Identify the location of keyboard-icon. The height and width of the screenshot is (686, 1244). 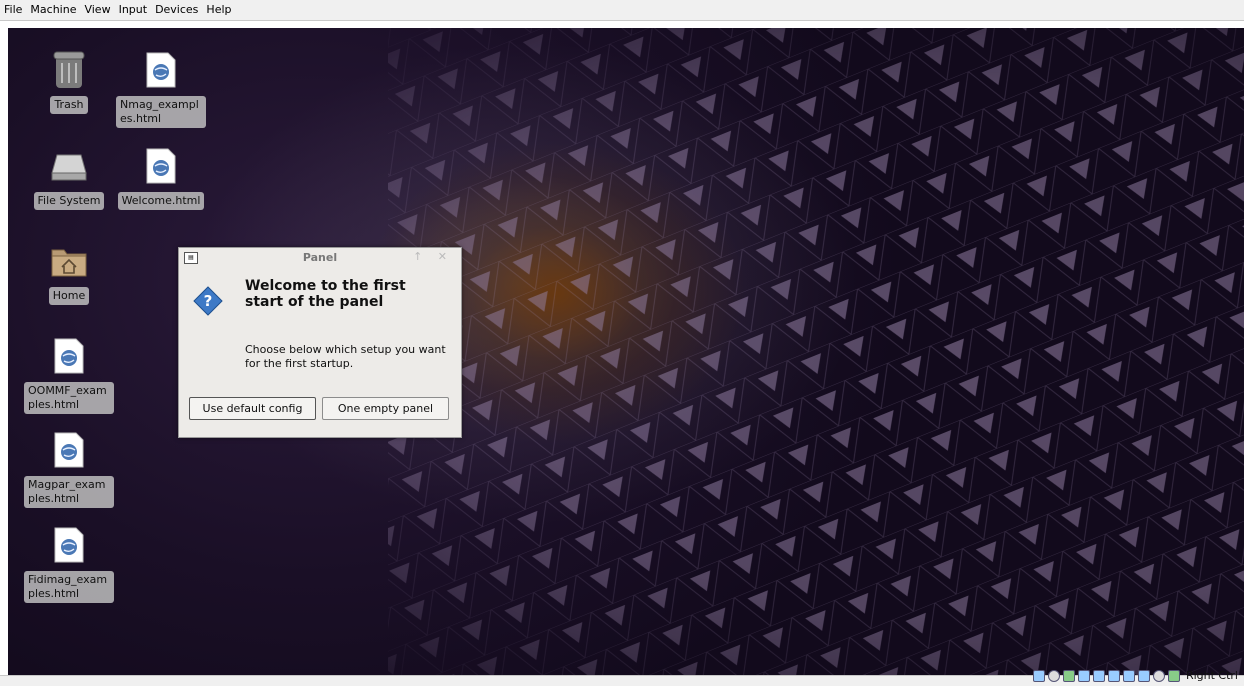
(1173, 676).